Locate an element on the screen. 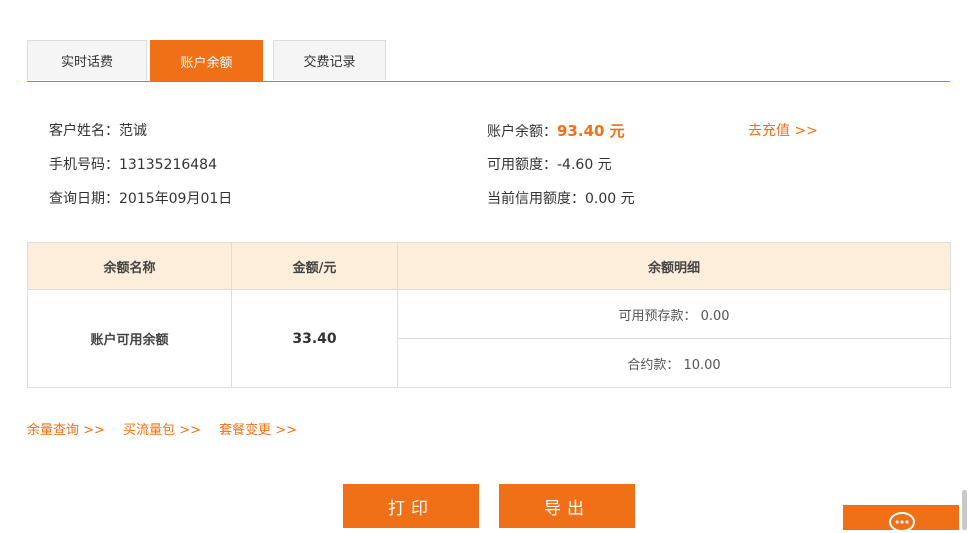 The height and width of the screenshot is (533, 969). customer-name-row: 客户姓名：范诚 is located at coordinates (98, 130).